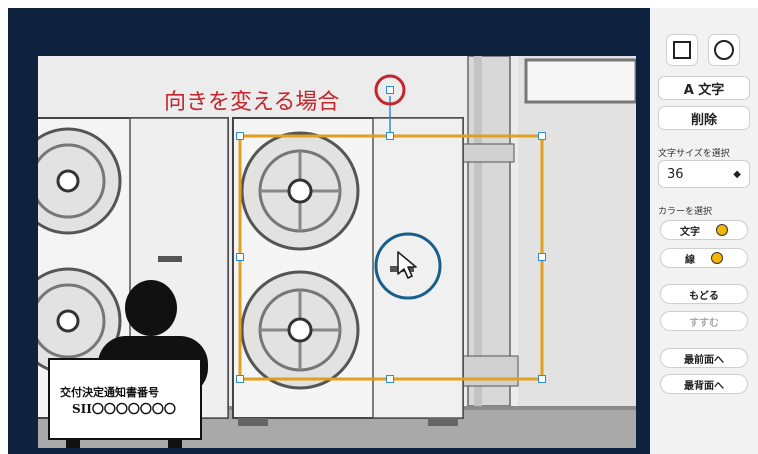 The width and height of the screenshot is (758, 454). Describe the element at coordinates (252, 102) in the screenshot. I see `rotation-caption: 向きを変える場合` at that location.